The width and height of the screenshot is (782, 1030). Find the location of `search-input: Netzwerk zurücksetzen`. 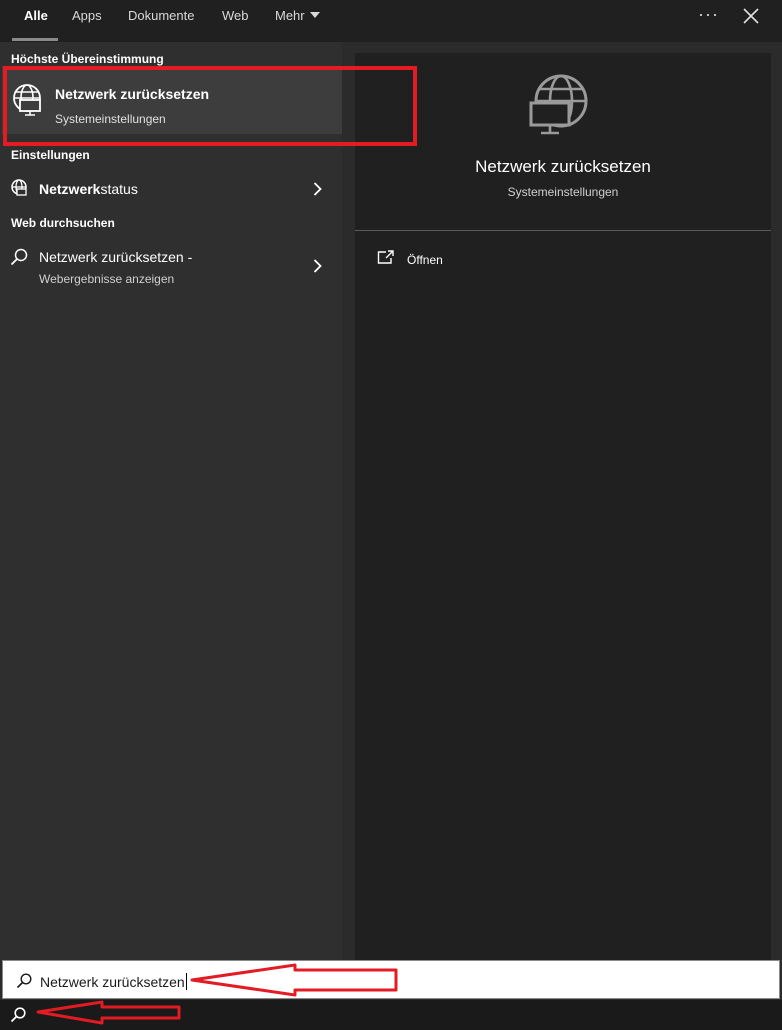

search-input: Netzwerk zurücksetzen is located at coordinates (113, 981).